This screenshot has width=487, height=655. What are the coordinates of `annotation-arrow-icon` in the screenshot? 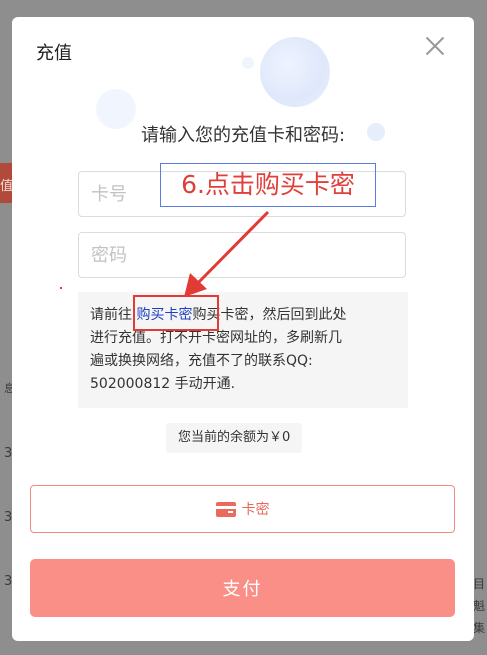 It's located at (227, 253).